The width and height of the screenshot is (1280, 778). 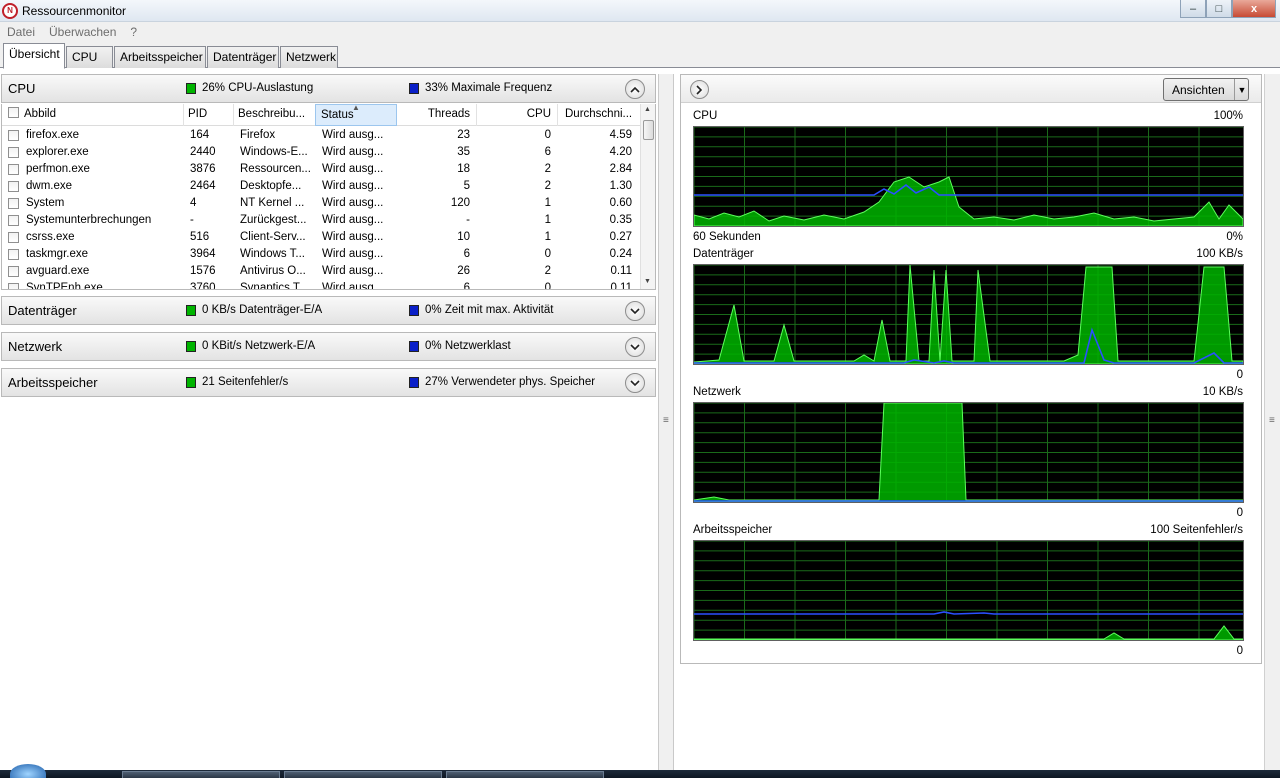 I want to click on collapse-cpu-button, so click(x=635, y=89).